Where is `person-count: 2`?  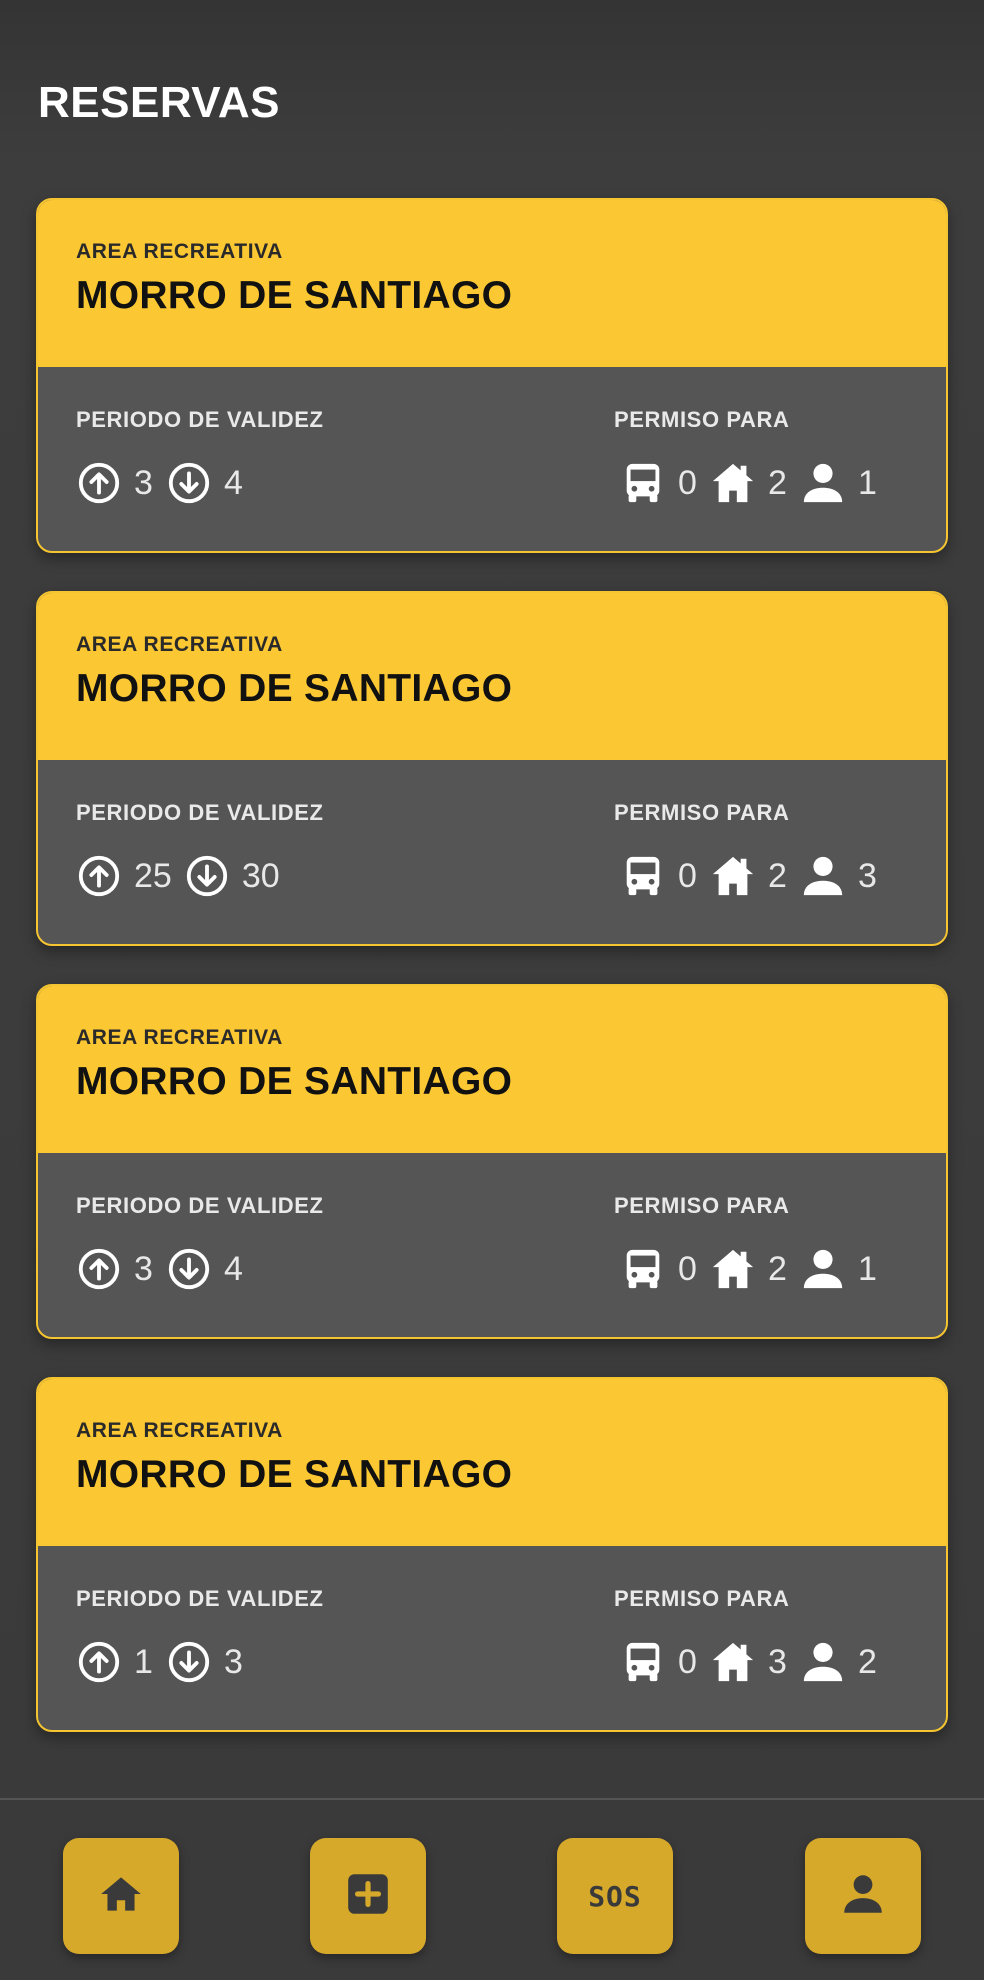 person-count: 2 is located at coordinates (867, 1661).